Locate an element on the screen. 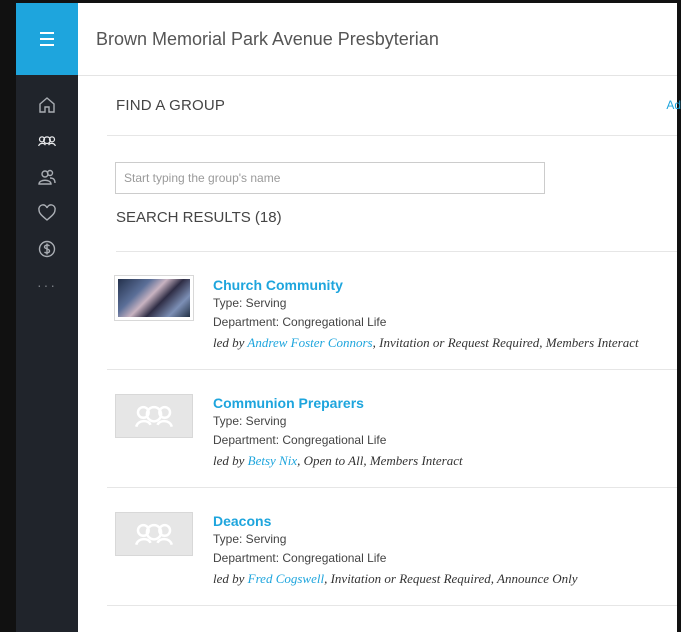 The height and width of the screenshot is (632, 681). people-icon is located at coordinates (47, 177).